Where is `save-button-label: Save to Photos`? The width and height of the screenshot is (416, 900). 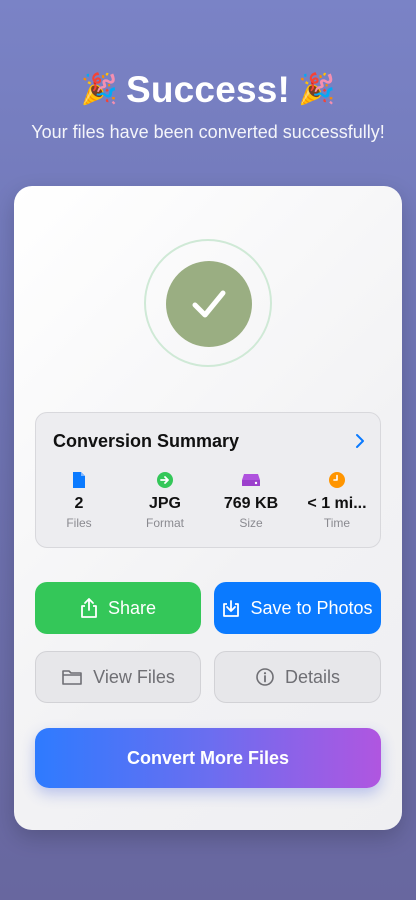 save-button-label: Save to Photos is located at coordinates (311, 607).